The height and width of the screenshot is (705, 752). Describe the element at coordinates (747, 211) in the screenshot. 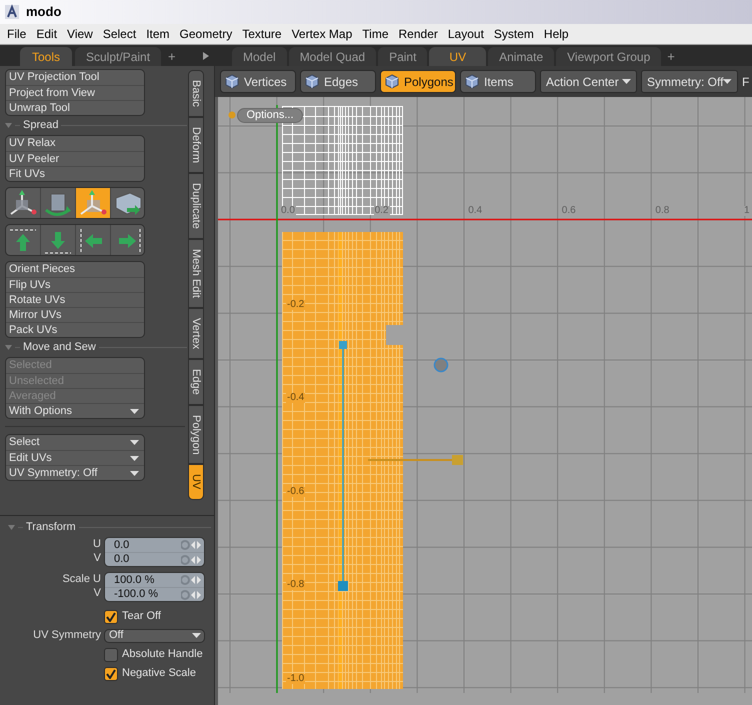

I see `axis-label: 1` at that location.